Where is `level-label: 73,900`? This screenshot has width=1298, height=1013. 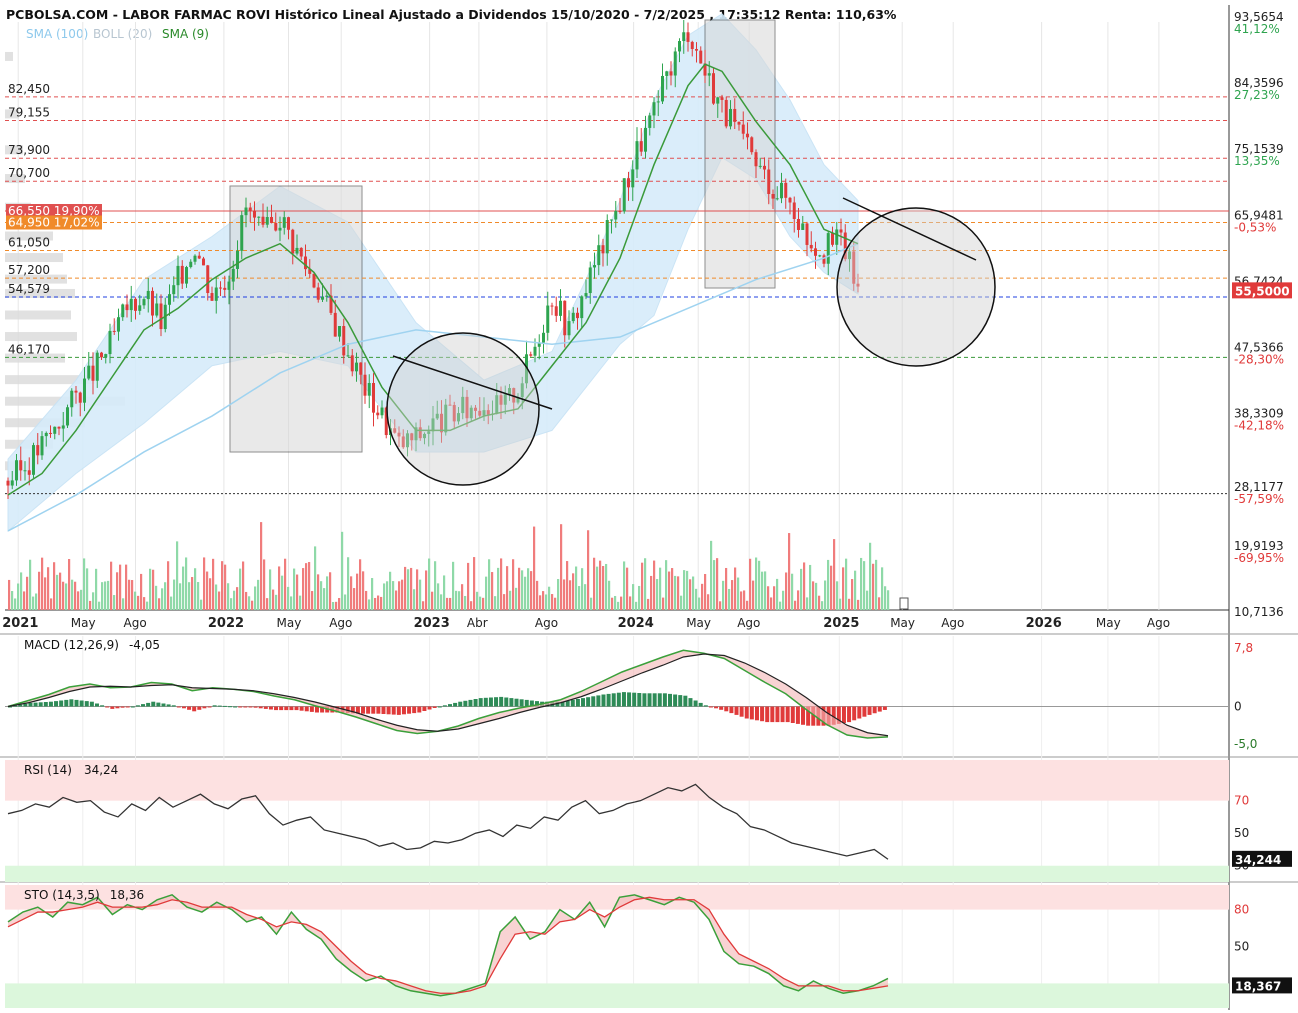 level-label: 73,900 is located at coordinates (29, 150).